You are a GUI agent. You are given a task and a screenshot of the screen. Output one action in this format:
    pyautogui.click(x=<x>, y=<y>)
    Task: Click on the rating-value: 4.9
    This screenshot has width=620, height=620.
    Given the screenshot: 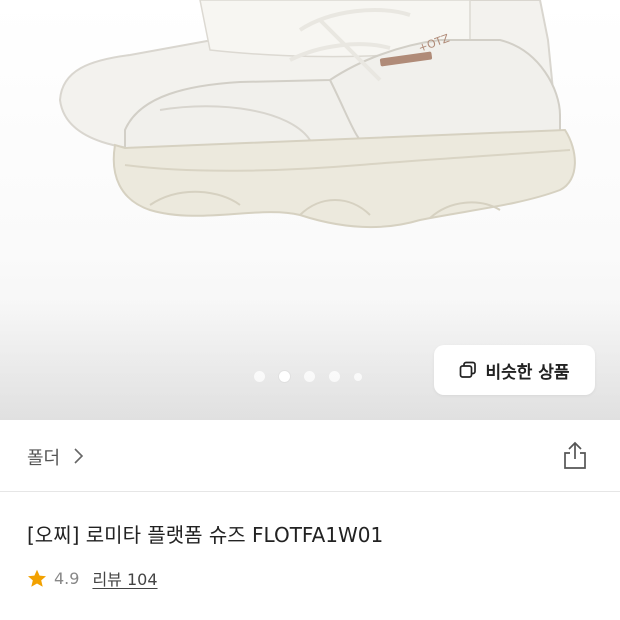 What is the action you would take?
    pyautogui.click(x=67, y=578)
    